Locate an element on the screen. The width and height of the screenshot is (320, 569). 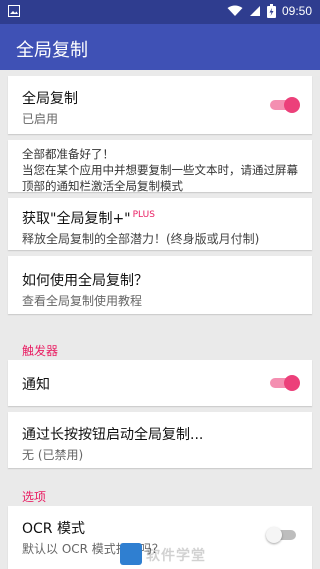
ocr-switch is located at coordinates (281, 535).